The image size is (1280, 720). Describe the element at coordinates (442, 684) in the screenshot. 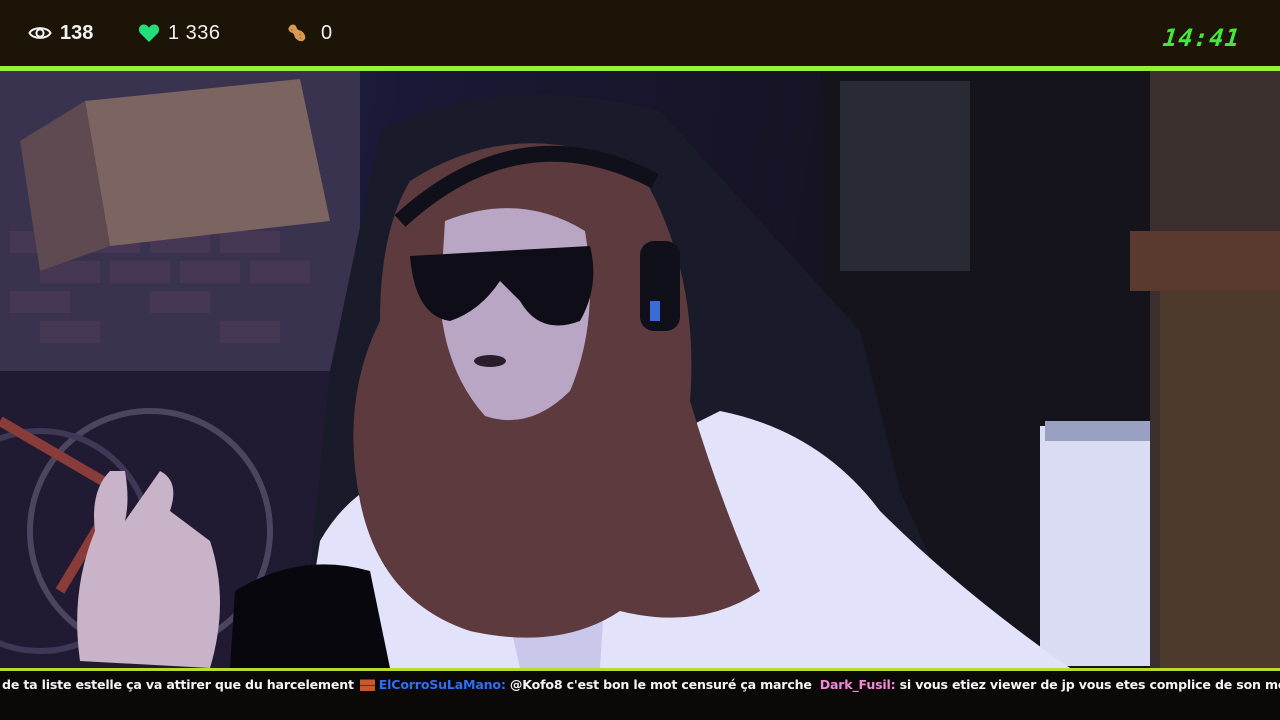

I see `chat-username: ElCorroSuLaMano:` at that location.